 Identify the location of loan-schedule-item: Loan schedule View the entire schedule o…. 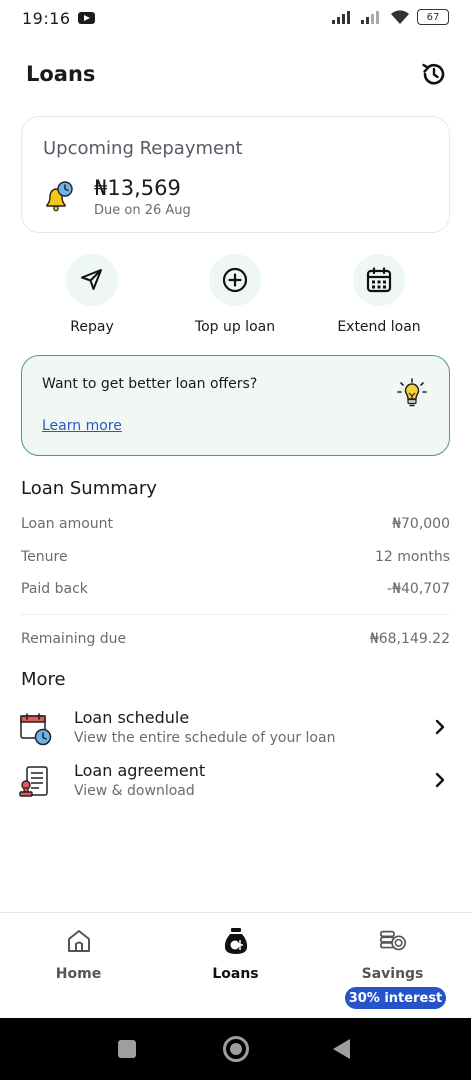
(235, 730).